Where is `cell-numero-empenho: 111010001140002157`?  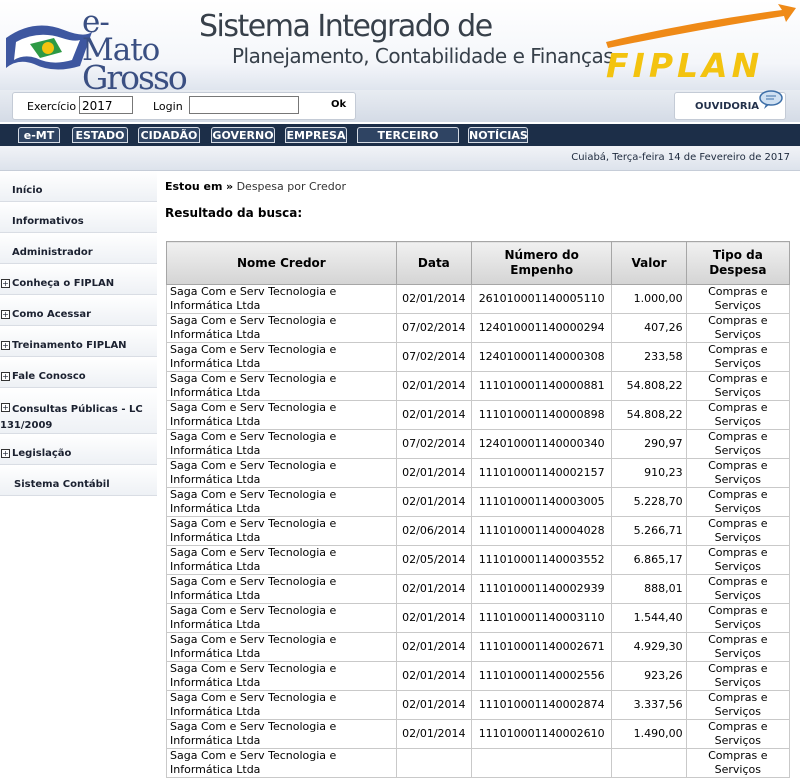 cell-numero-empenho: 111010001140002157 is located at coordinates (541, 473).